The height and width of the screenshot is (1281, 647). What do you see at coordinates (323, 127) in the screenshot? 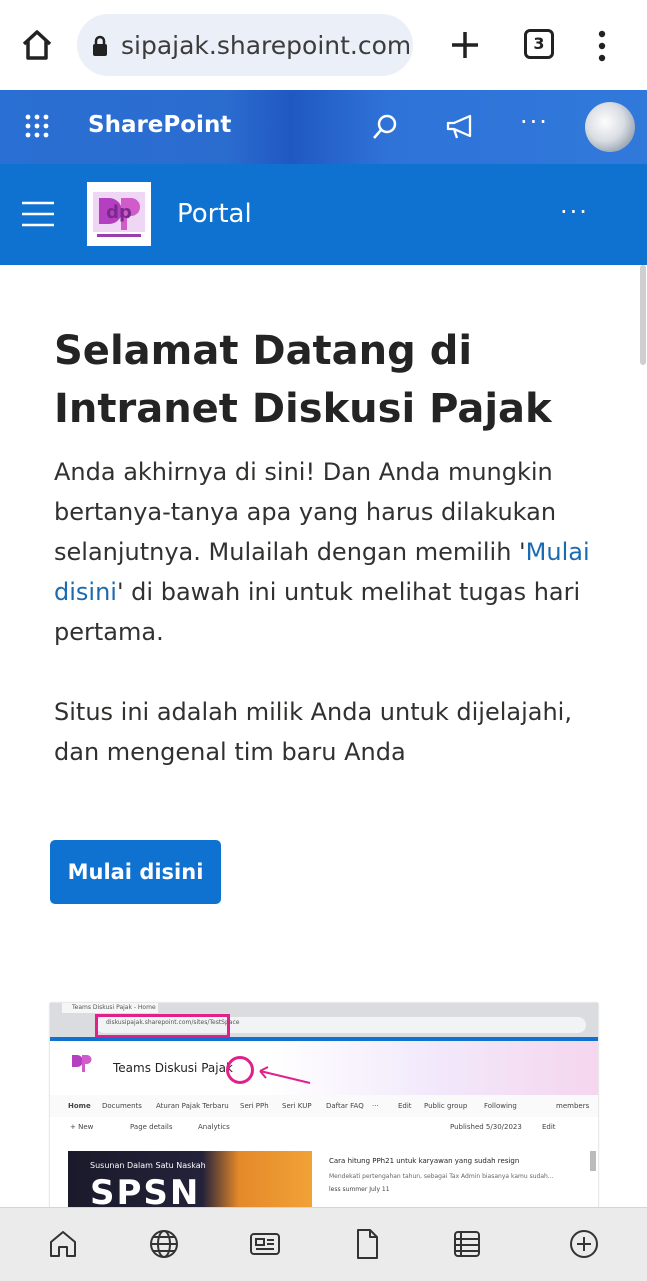
I see `sharepoint-suite-bar: SharePoint ···` at bounding box center [323, 127].